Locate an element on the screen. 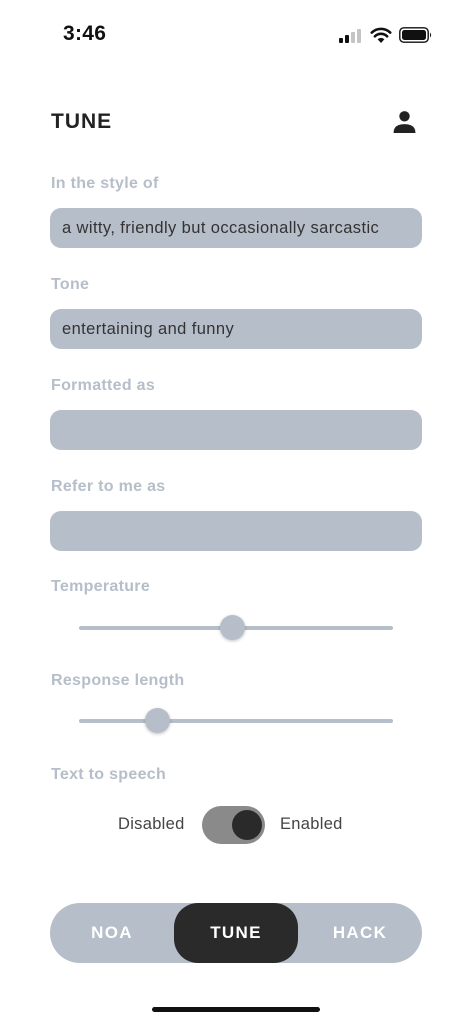 The width and height of the screenshot is (472, 1023). response-length-slider-track is located at coordinates (236, 721).